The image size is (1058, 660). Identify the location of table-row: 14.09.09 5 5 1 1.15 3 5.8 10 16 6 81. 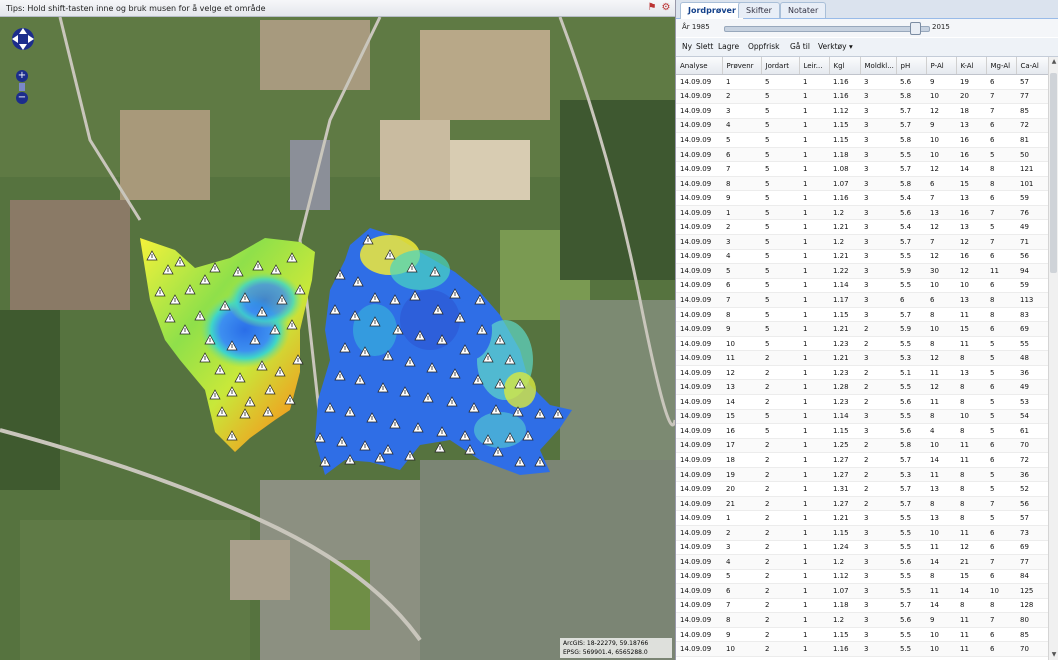
(862, 140).